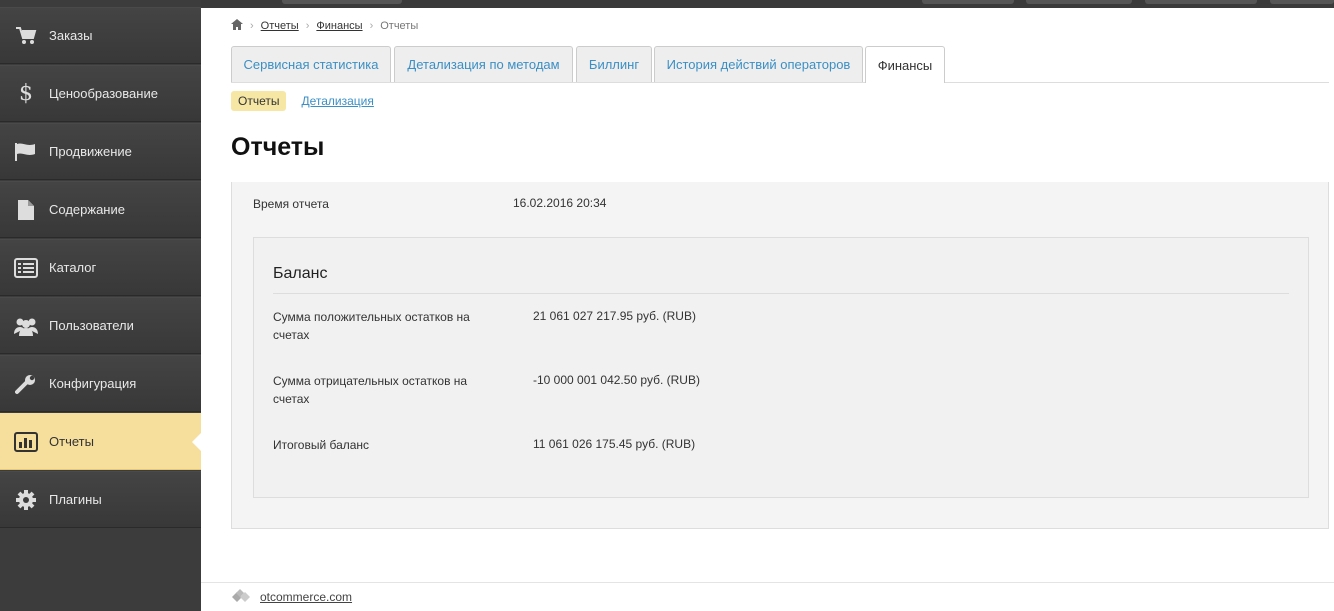  What do you see at coordinates (614, 64) in the screenshot?
I see `tab-billing: Биллинг` at bounding box center [614, 64].